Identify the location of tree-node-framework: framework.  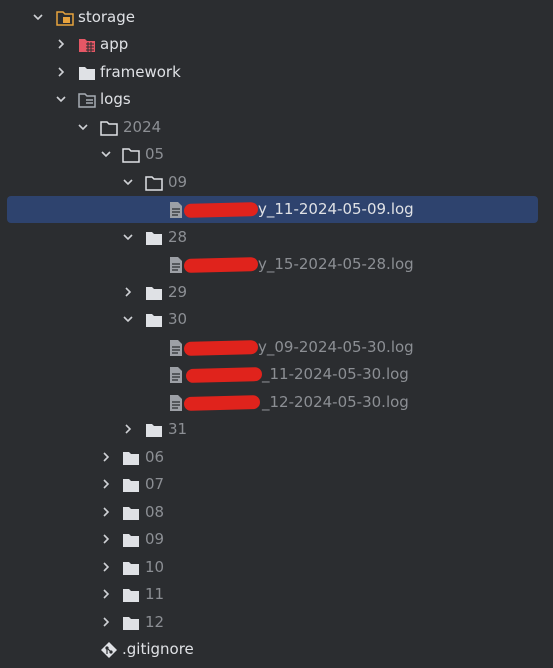
(276, 72).